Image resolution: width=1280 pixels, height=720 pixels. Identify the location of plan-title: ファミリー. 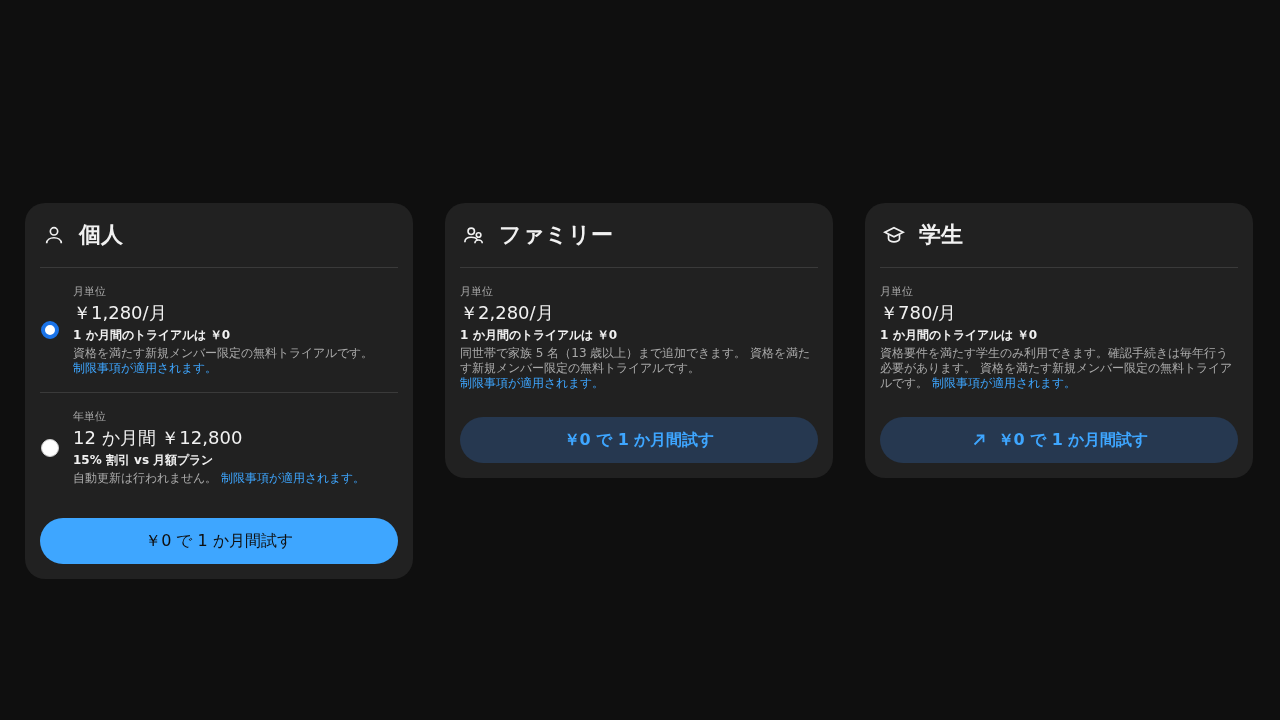
(556, 235).